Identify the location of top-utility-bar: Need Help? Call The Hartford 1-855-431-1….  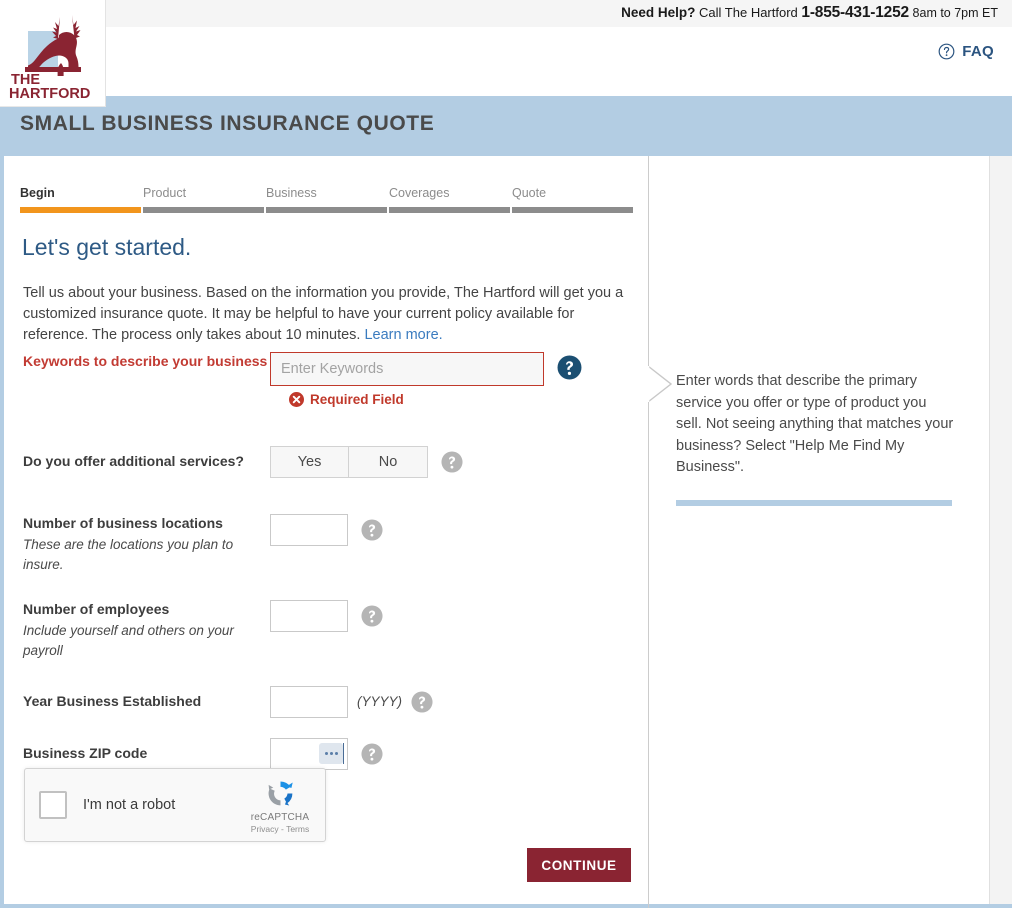
(506, 13).